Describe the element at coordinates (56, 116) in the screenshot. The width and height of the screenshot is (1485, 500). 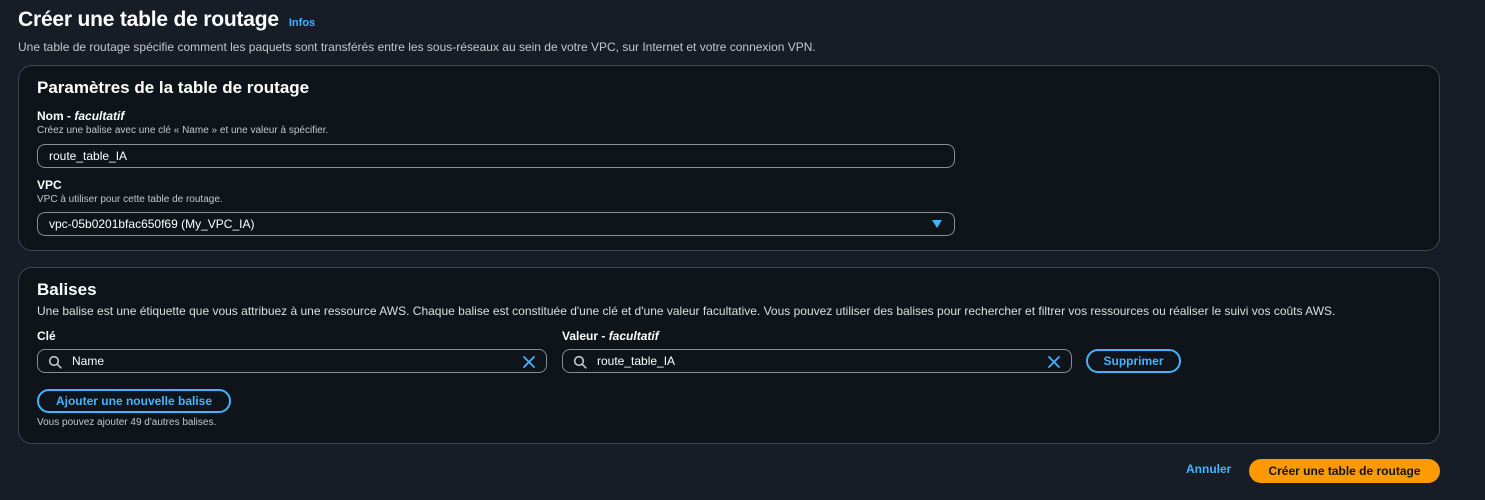
I see `name-label-text: Nom -` at that location.